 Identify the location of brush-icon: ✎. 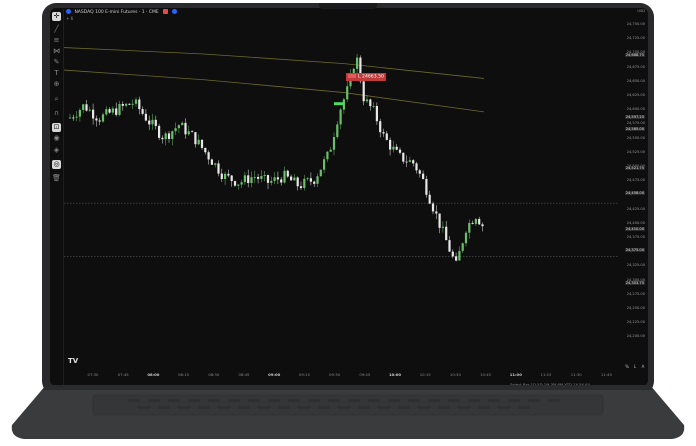
(56, 62).